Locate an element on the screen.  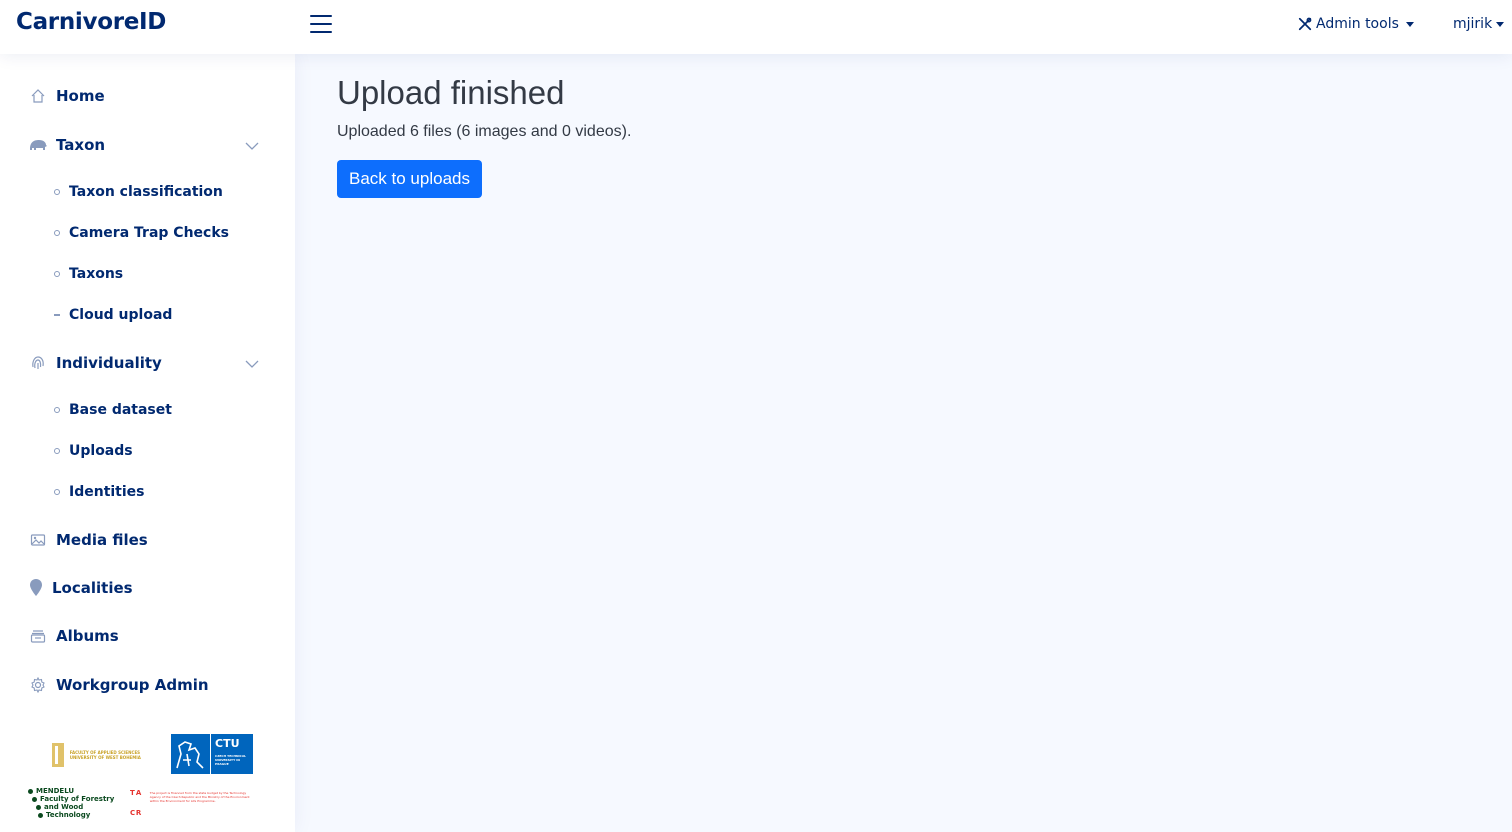
sidebar-subitem-cloud-upload: Cloud upload is located at coordinates (113, 315).